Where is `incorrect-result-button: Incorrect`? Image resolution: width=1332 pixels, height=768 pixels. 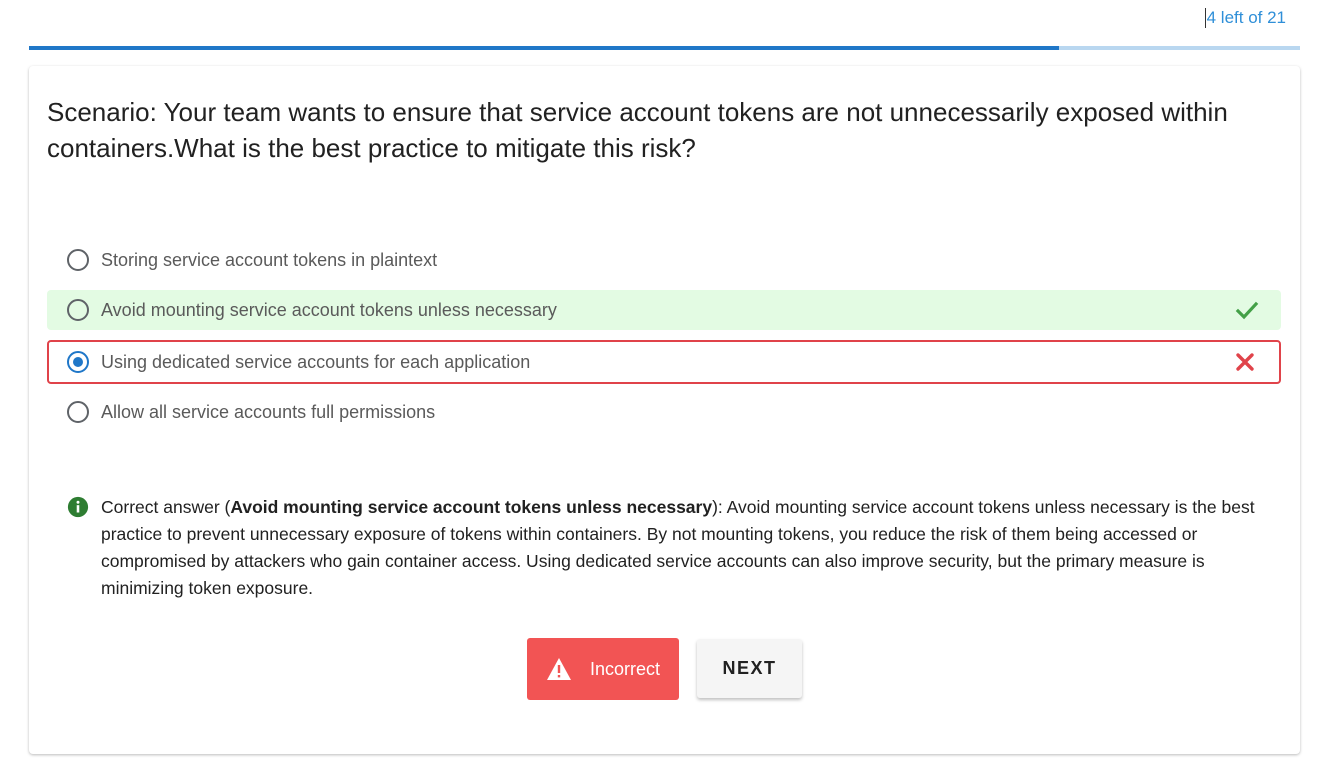
incorrect-result-button: Incorrect is located at coordinates (603, 669).